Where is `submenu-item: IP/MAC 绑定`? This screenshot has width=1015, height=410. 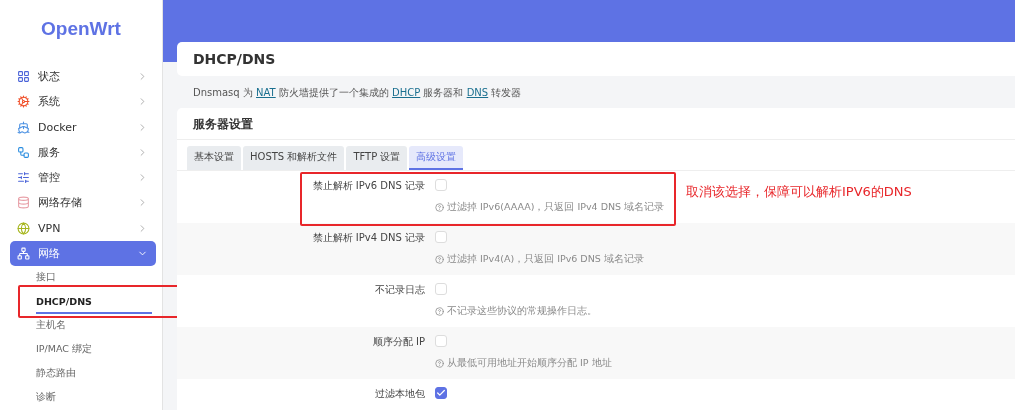
submenu-item: IP/MAC 绑定 is located at coordinates (94, 350).